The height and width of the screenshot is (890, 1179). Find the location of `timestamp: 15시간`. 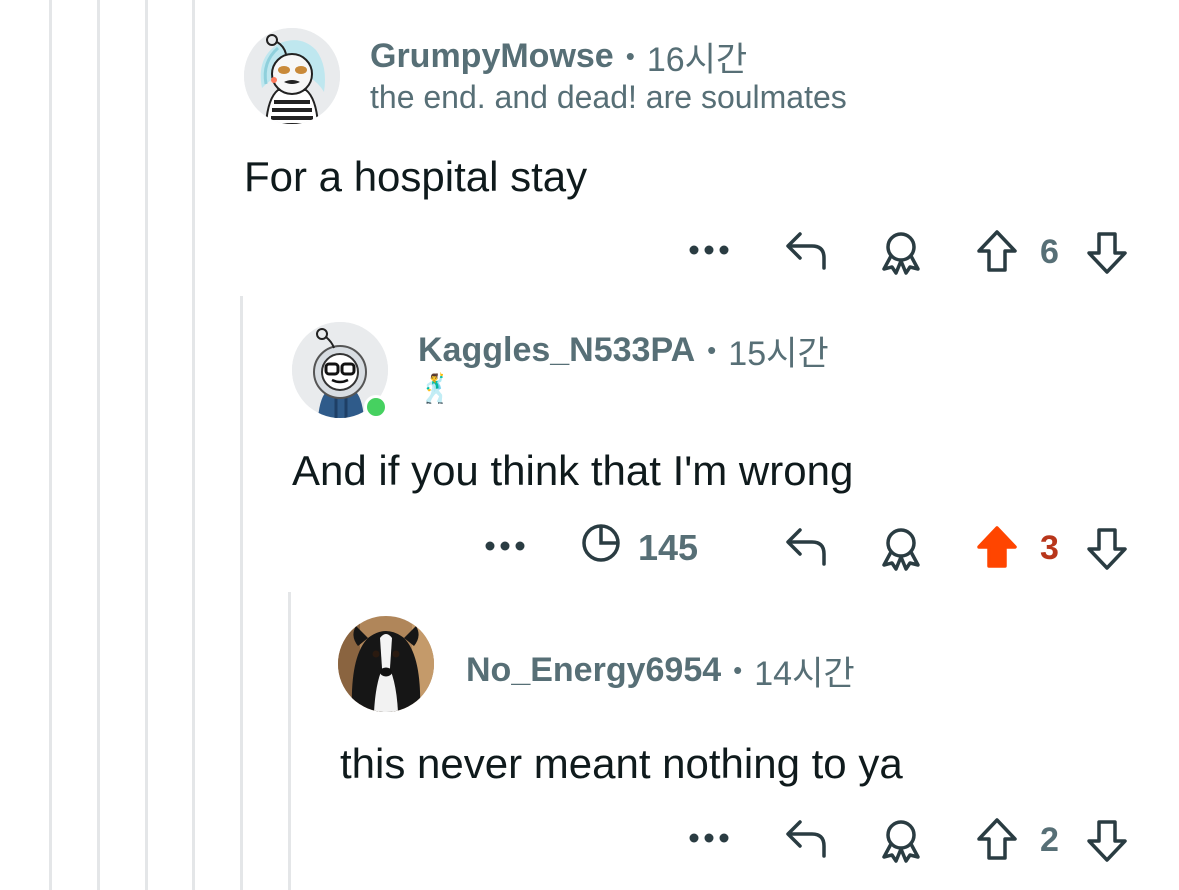

timestamp: 15시간 is located at coordinates (778, 354).